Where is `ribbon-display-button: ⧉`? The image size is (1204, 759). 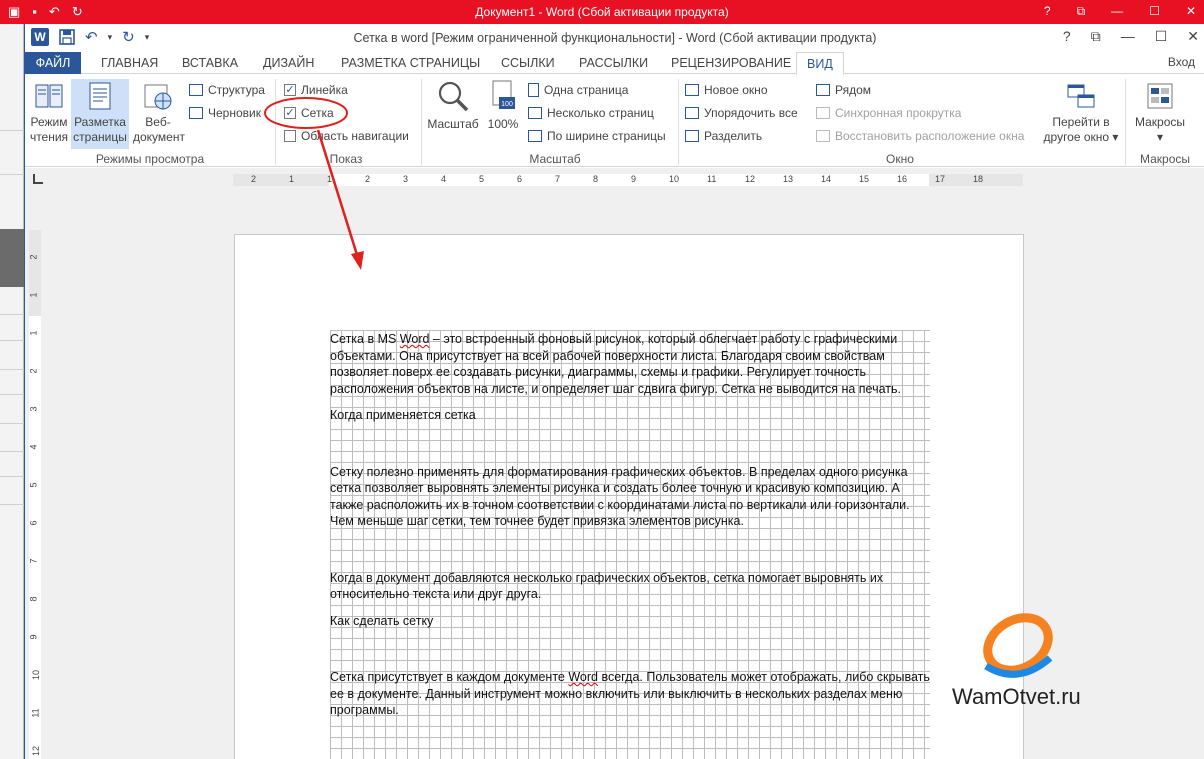
ribbon-display-button: ⧉ is located at coordinates (1096, 36).